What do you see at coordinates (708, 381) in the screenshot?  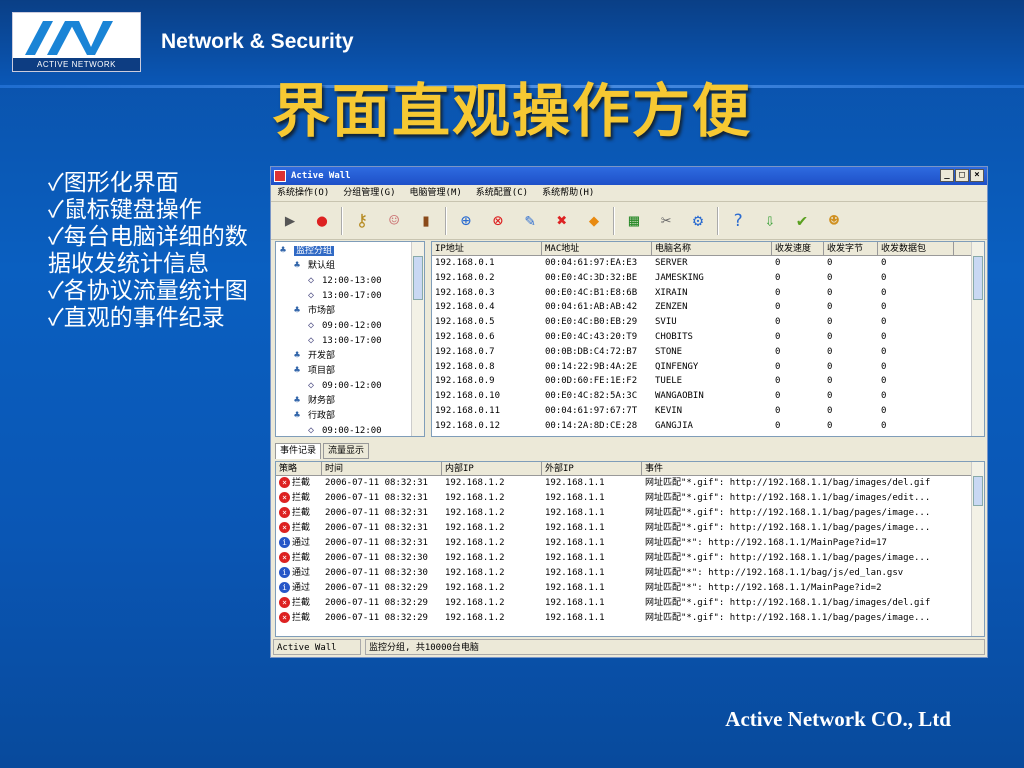 I see `table-row: 192.168.0.9 00:0D:60:FE:1E:F2 TUELE 0 0 0` at bounding box center [708, 381].